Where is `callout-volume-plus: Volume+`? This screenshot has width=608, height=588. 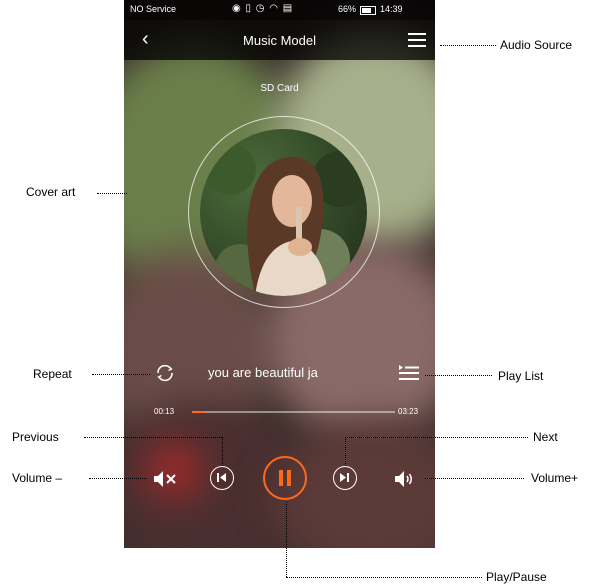
callout-volume-plus: Volume+ is located at coordinates (555, 478).